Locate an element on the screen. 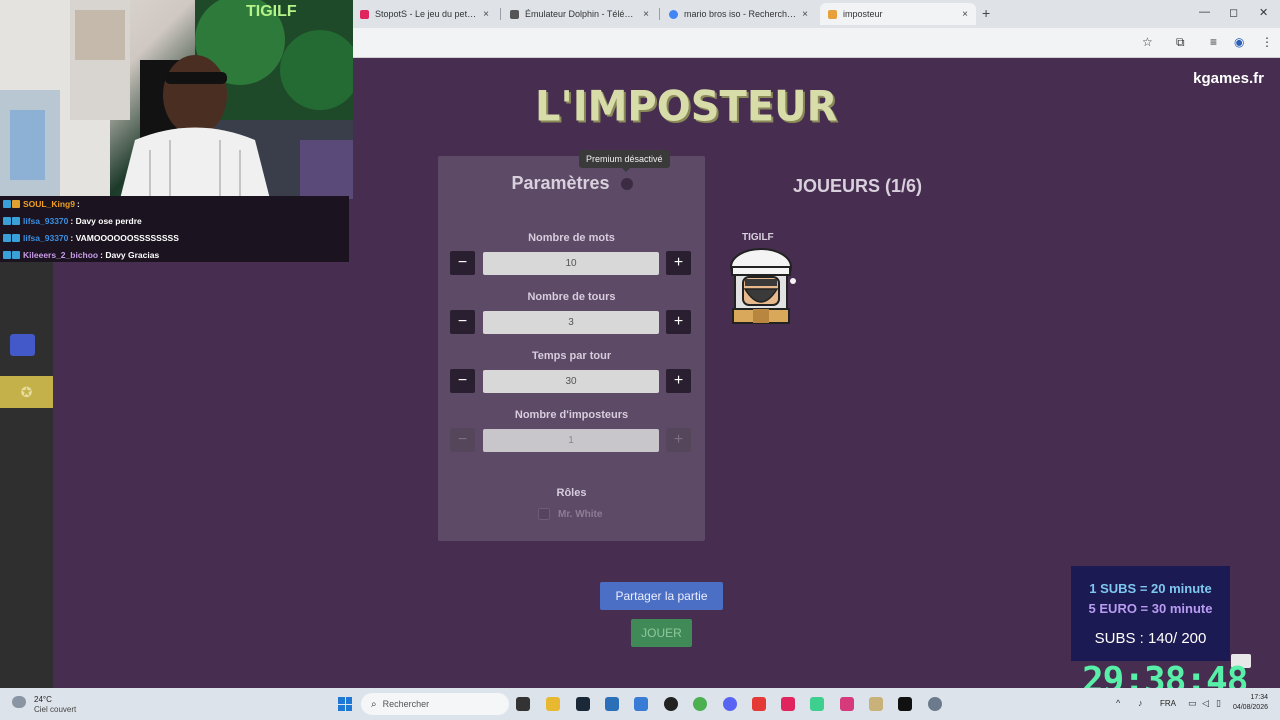 The width and height of the screenshot is (1280, 720). weather-temperature: 24°C is located at coordinates (43, 699).